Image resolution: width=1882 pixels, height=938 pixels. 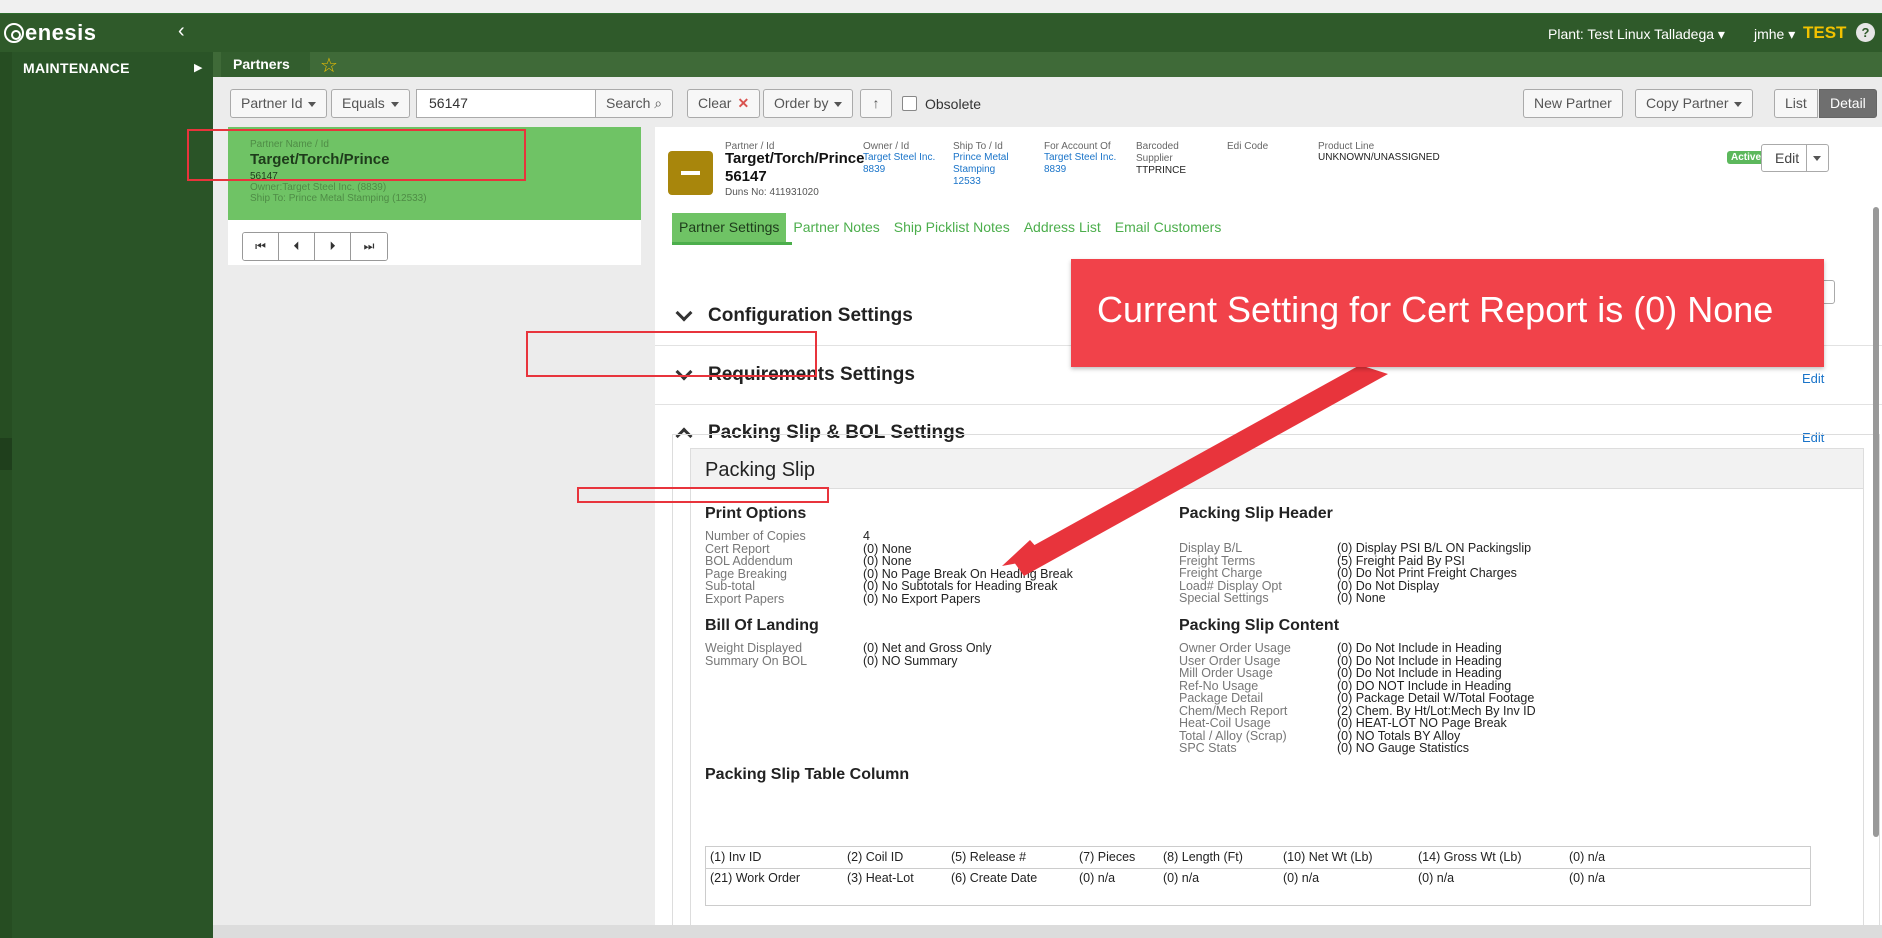 I want to click on table-cell: (2) Coil ID, so click(x=875, y=857).